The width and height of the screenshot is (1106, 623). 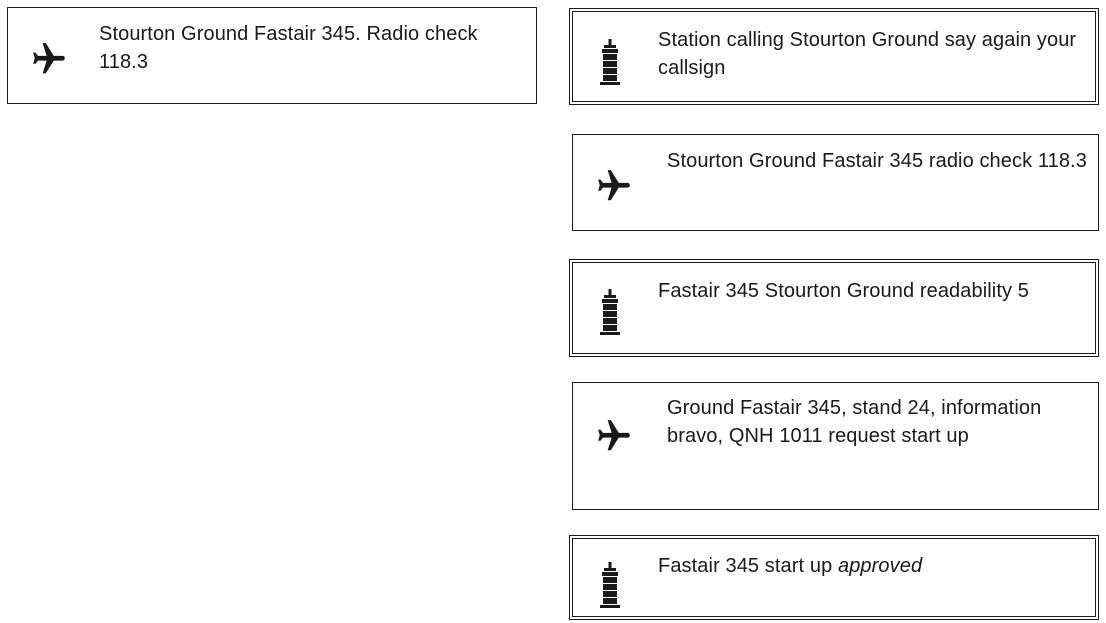 What do you see at coordinates (880, 566) in the screenshot?
I see `message-text-emphasis: approved` at bounding box center [880, 566].